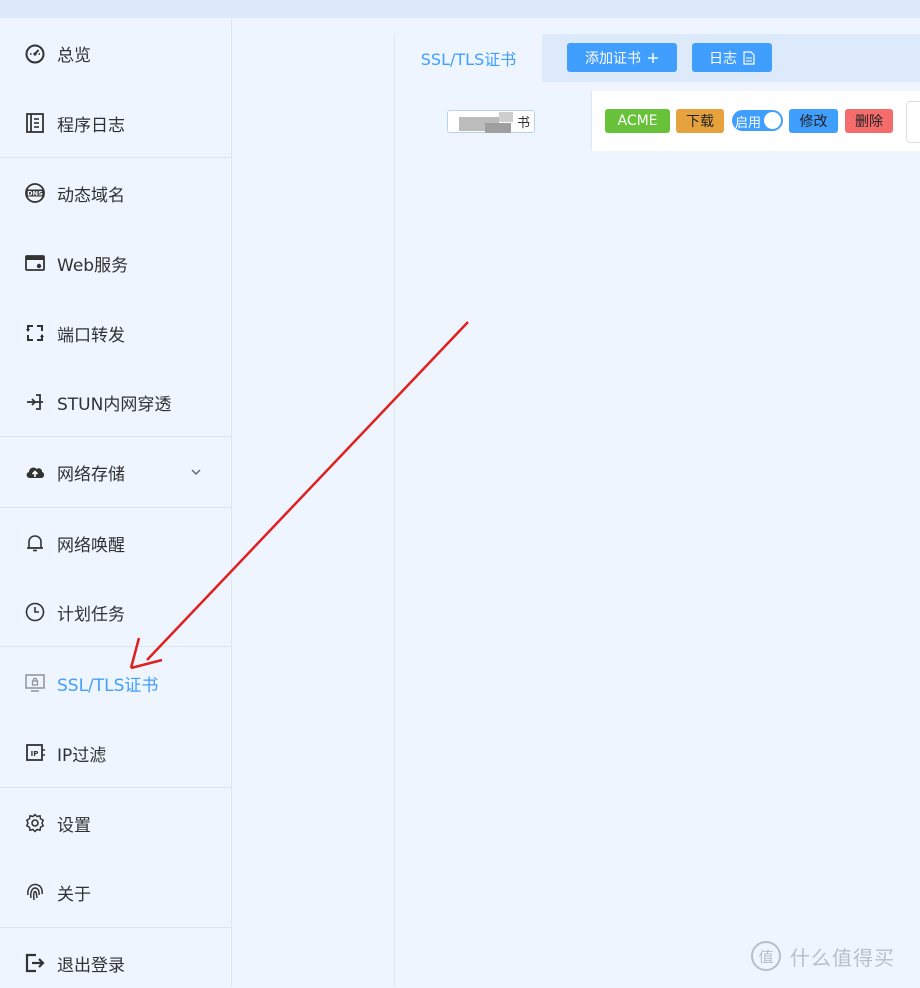  I want to click on sidebar-item-ddns: DNS 动态域名, so click(115, 193).